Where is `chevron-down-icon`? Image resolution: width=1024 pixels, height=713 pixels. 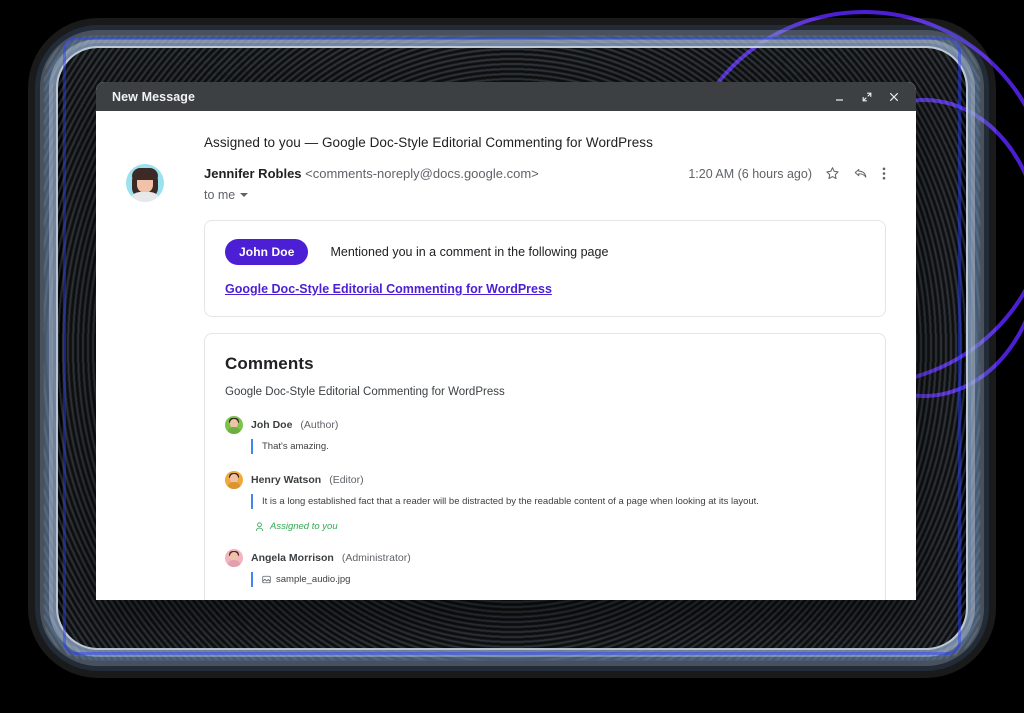 chevron-down-icon is located at coordinates (244, 195).